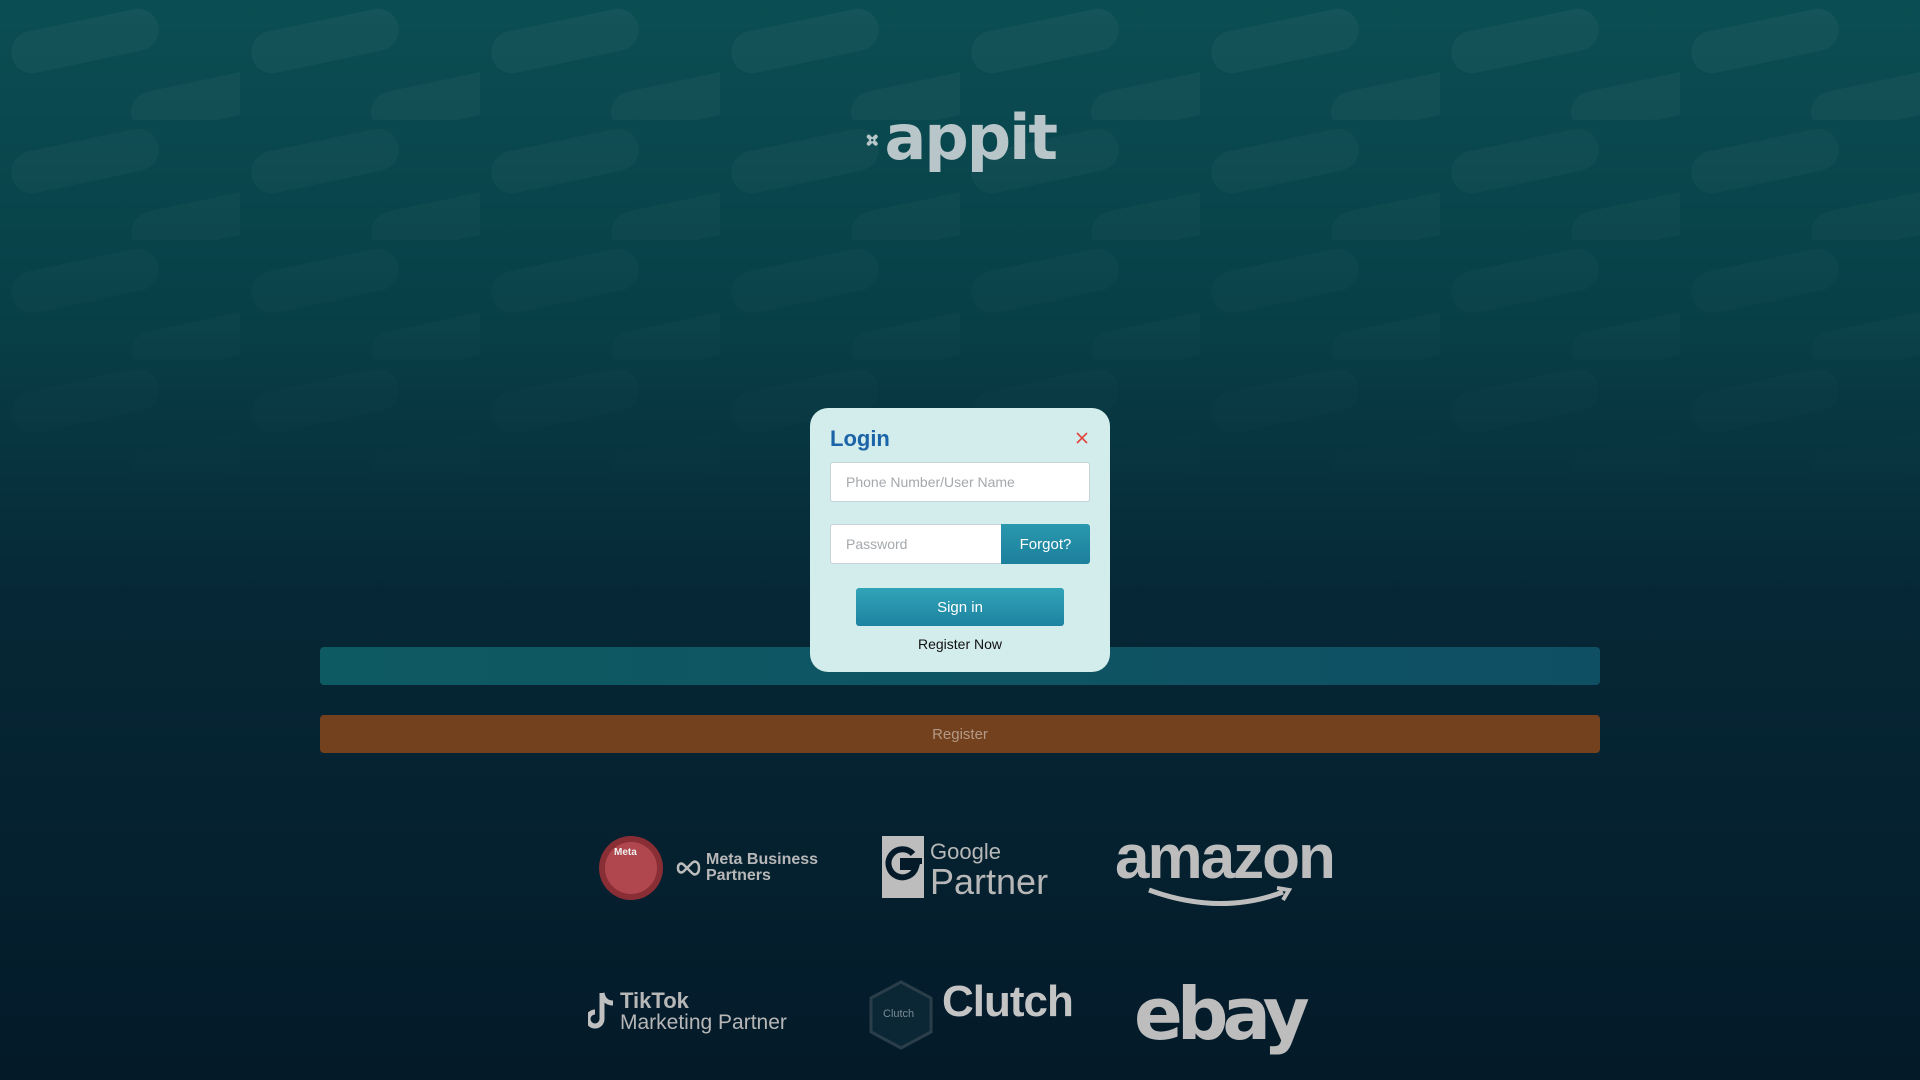  What do you see at coordinates (1045, 544) in the screenshot?
I see `forgot-password-button: Forgot?` at bounding box center [1045, 544].